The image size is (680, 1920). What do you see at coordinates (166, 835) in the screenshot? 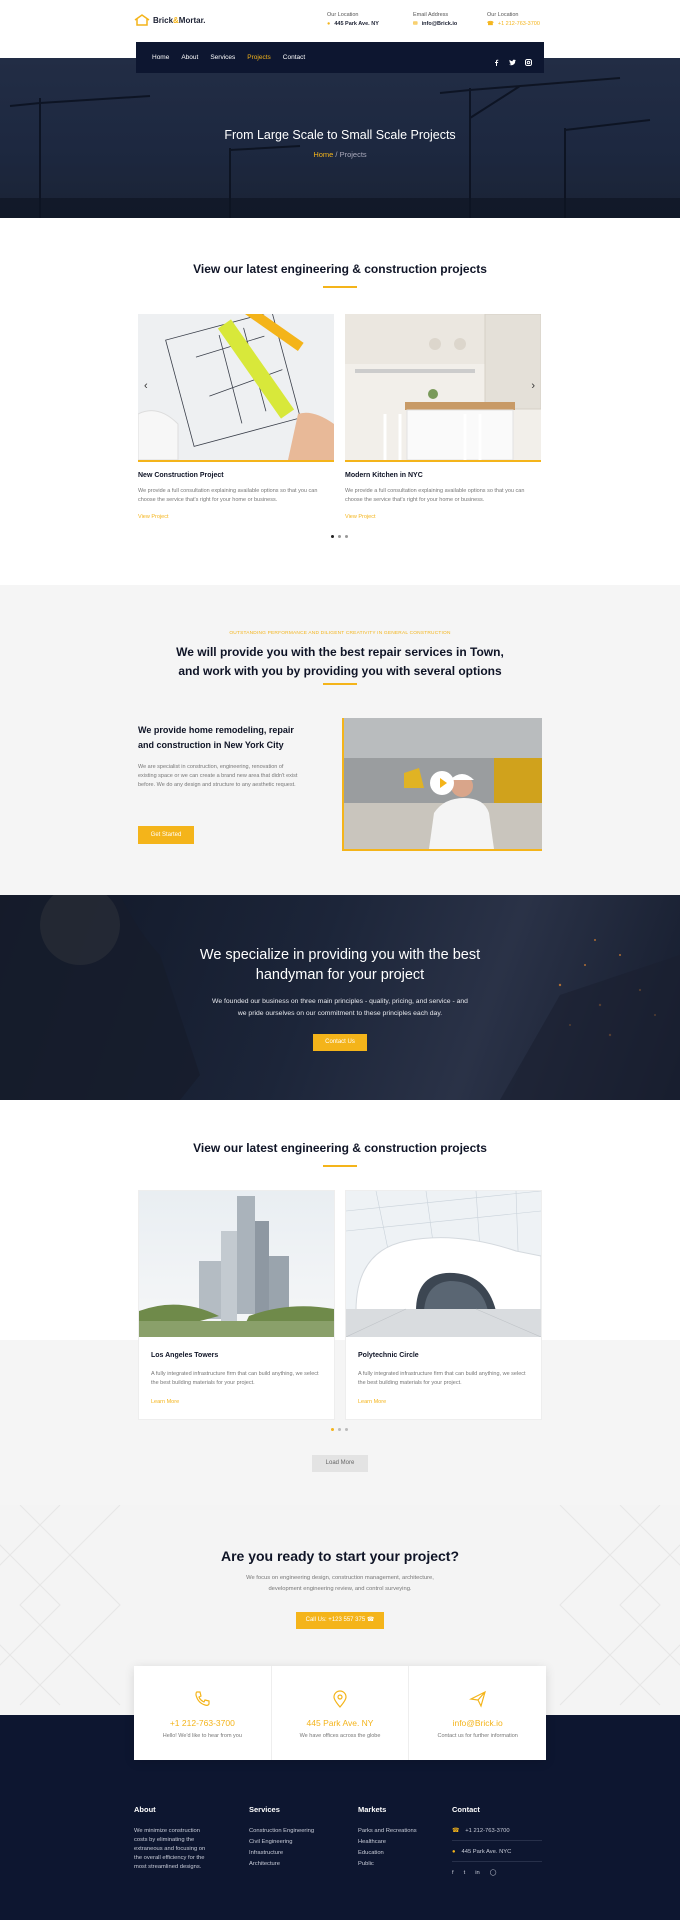
I see `get-started-button: Get Started` at bounding box center [166, 835].